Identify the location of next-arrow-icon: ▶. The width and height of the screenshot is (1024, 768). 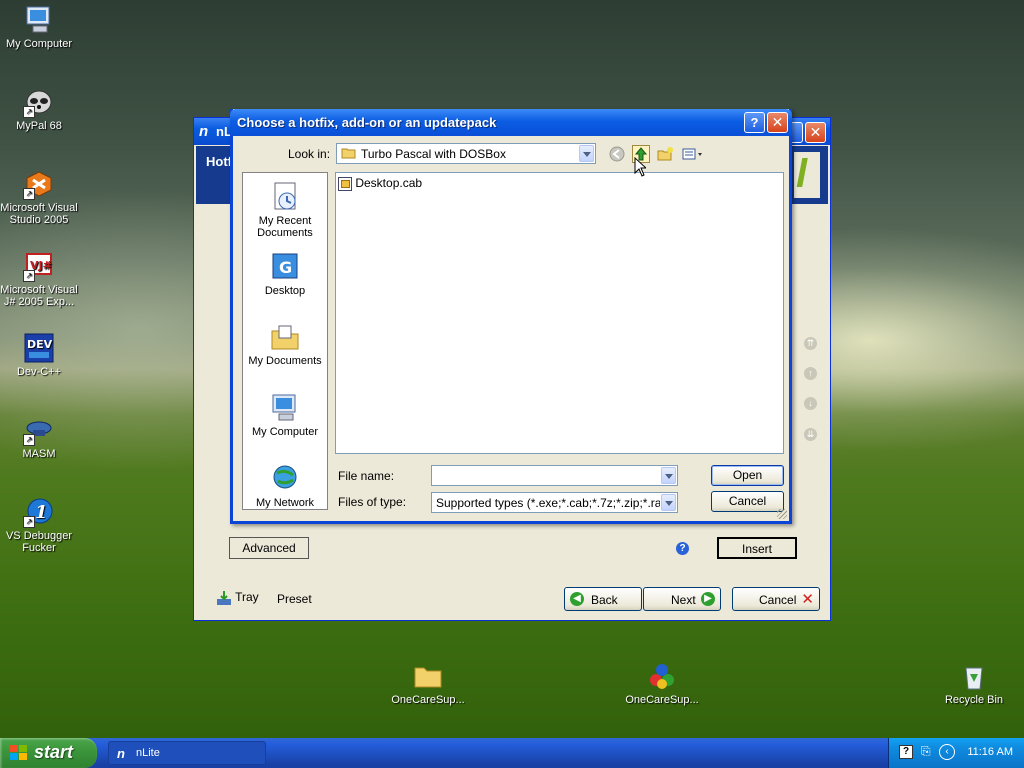
(708, 599).